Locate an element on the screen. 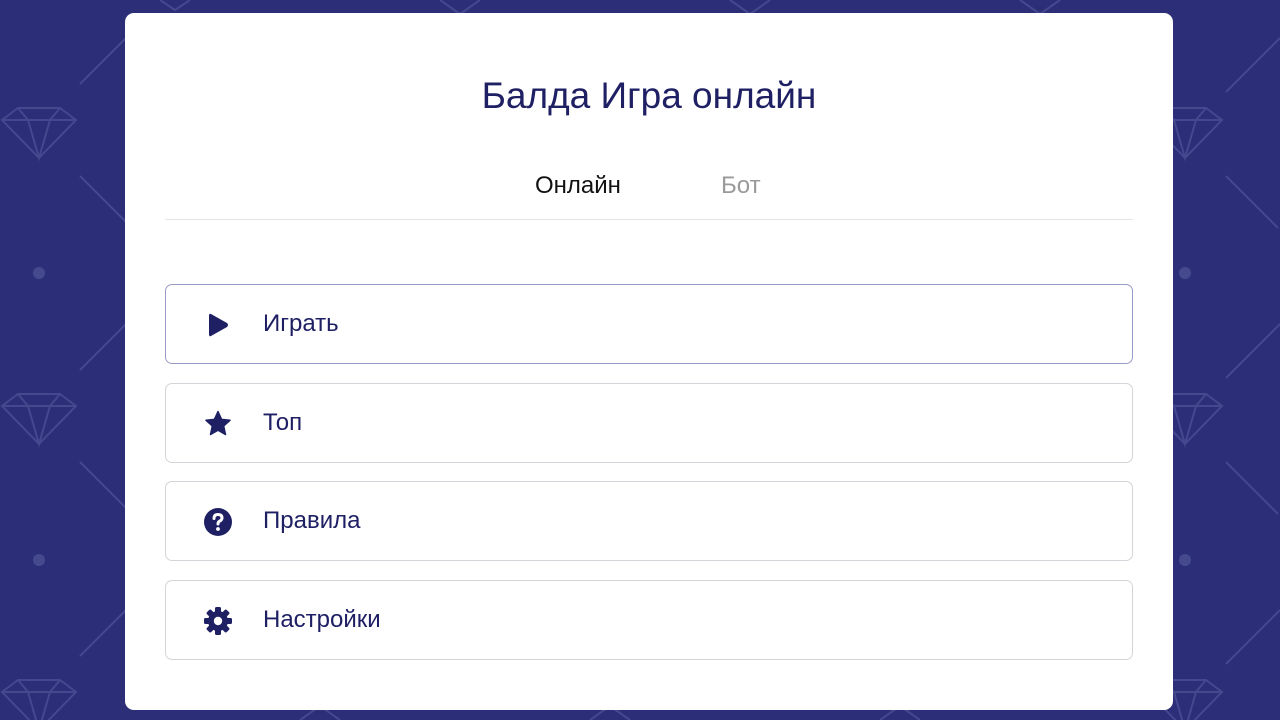 This screenshot has width=1280, height=720. play-button: Играть is located at coordinates (649, 324).